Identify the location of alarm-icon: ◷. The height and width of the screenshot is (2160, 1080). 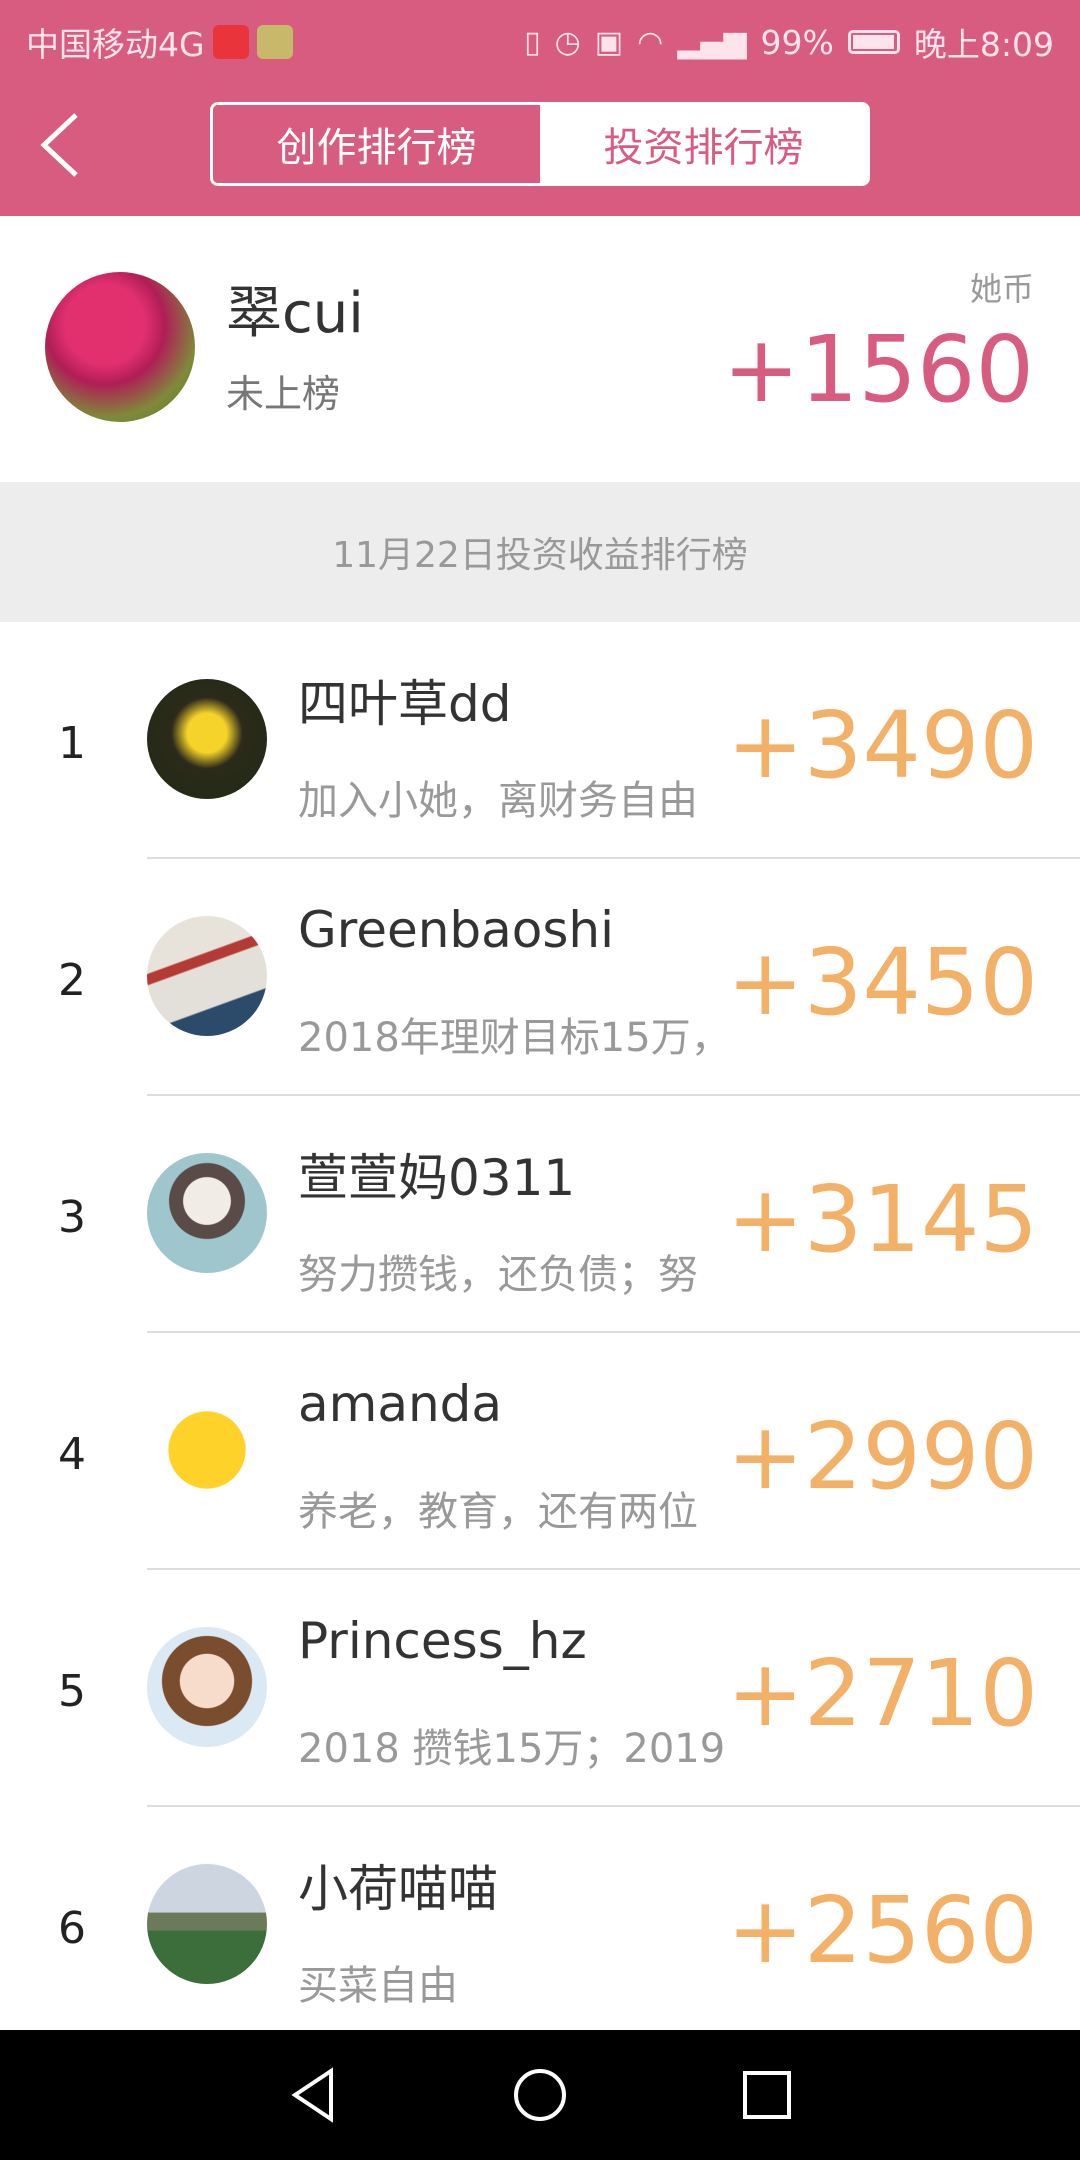
(567, 42).